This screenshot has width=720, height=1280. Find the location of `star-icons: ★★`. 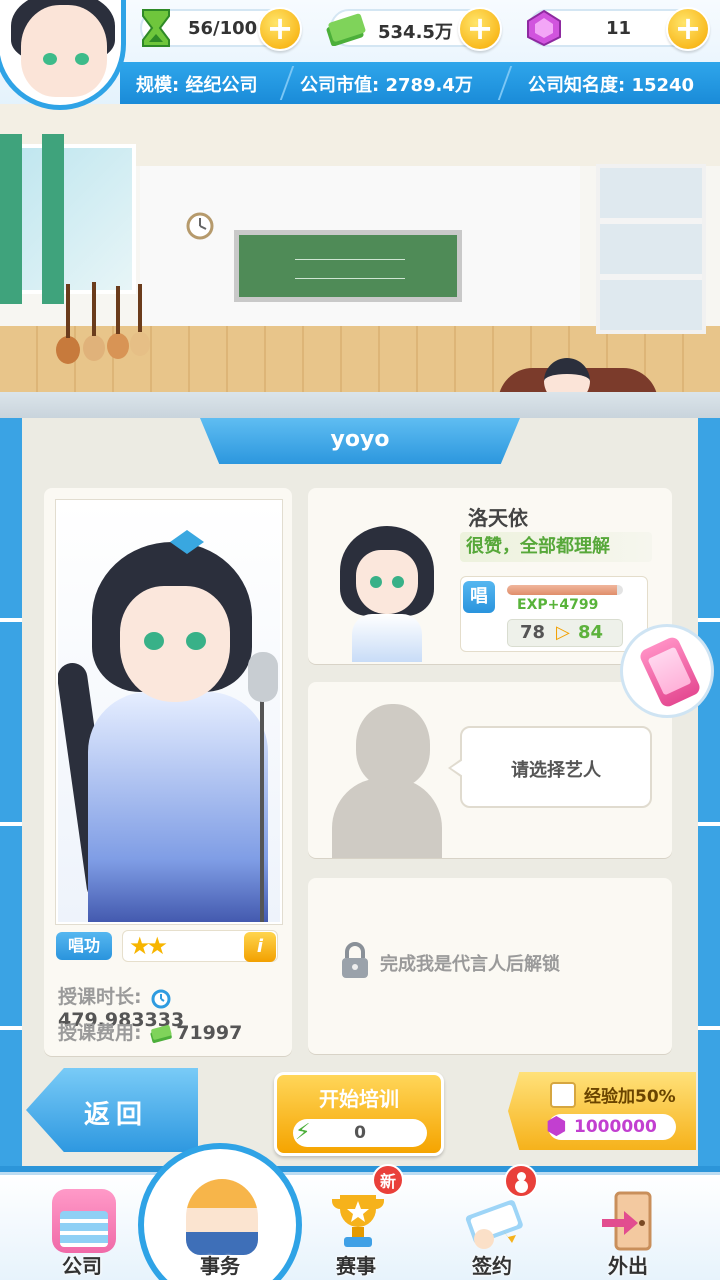

star-icons: ★★ is located at coordinates (148, 946).